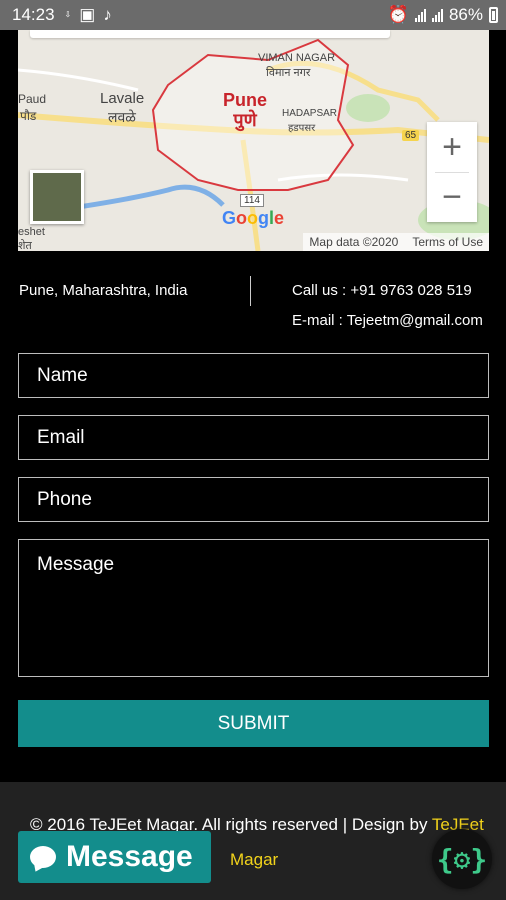 This screenshot has height=900, width=506. What do you see at coordinates (447, 242) in the screenshot?
I see `terms-link: Terms of Use` at bounding box center [447, 242].